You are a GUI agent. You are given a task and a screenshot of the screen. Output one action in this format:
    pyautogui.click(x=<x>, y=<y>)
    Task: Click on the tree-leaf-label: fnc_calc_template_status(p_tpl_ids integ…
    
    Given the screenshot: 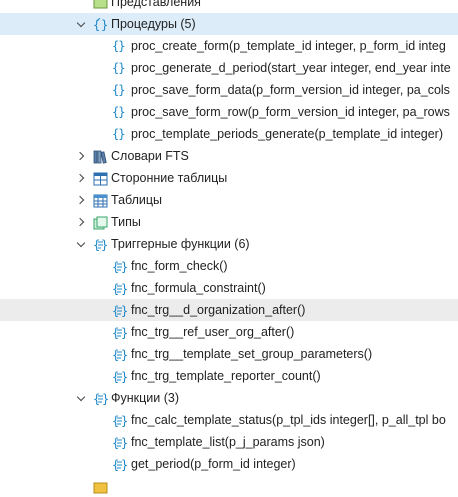 What is the action you would take?
    pyautogui.click(x=288, y=420)
    